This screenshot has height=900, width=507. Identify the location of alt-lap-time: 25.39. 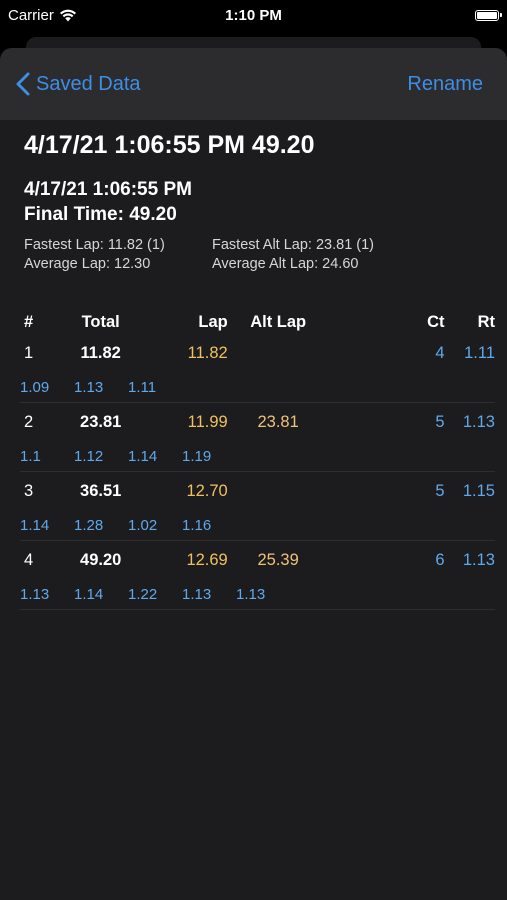
(278, 559).